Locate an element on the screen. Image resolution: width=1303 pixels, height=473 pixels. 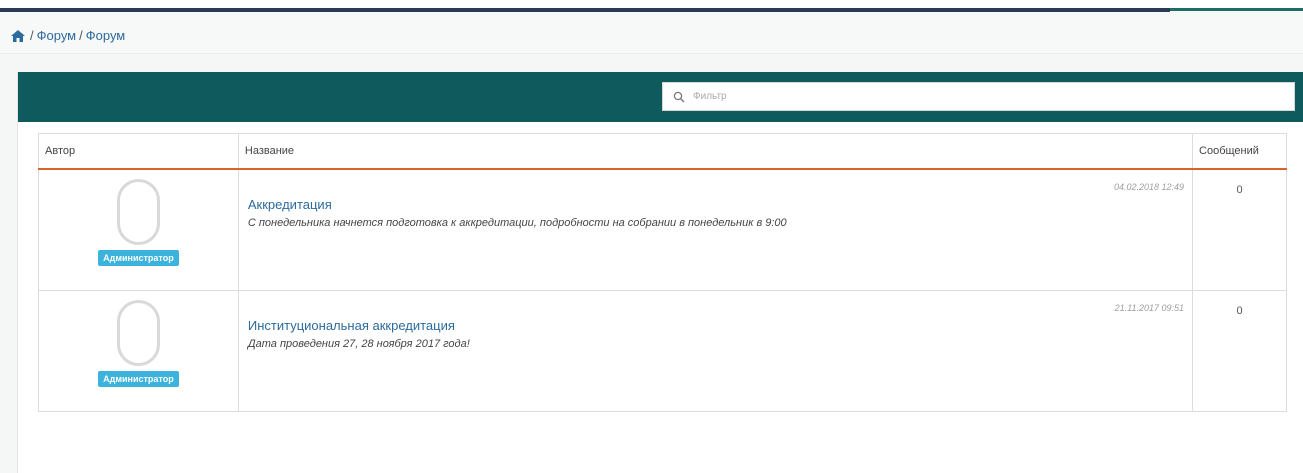
top-bar-line-accent is located at coordinates (1236, 9).